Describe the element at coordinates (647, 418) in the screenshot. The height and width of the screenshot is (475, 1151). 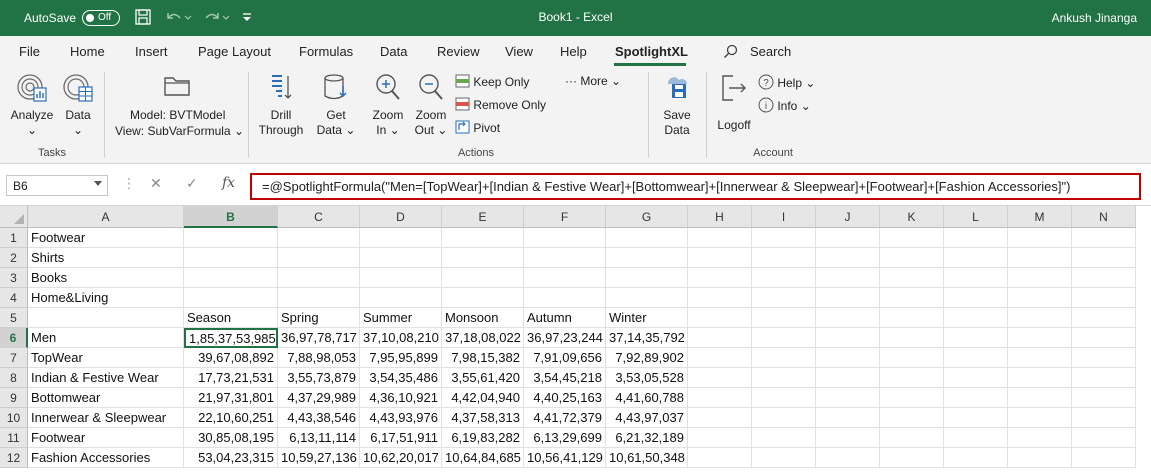
I see `cell-g10: 4,43,97,037` at that location.